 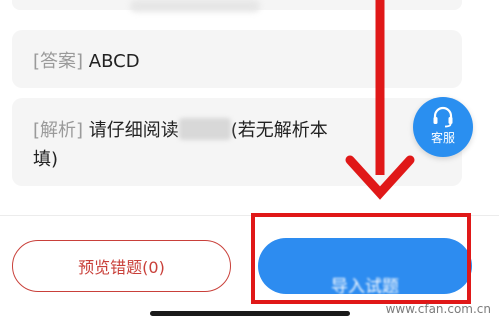 I want to click on preview-button-label: 预览错题(0), so click(x=121, y=267).